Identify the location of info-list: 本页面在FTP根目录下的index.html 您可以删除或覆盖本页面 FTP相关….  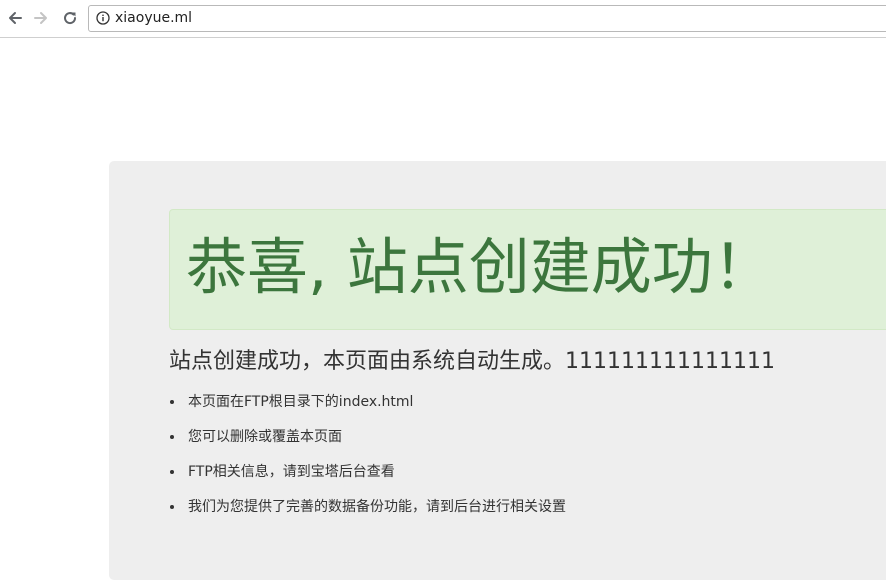
(367, 460).